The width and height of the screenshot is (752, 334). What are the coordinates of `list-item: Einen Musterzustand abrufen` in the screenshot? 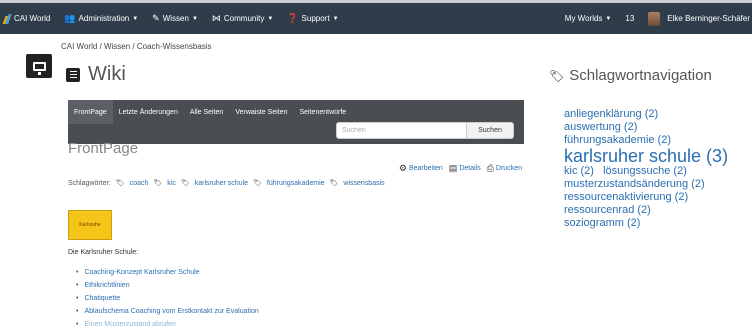 It's located at (167, 324).